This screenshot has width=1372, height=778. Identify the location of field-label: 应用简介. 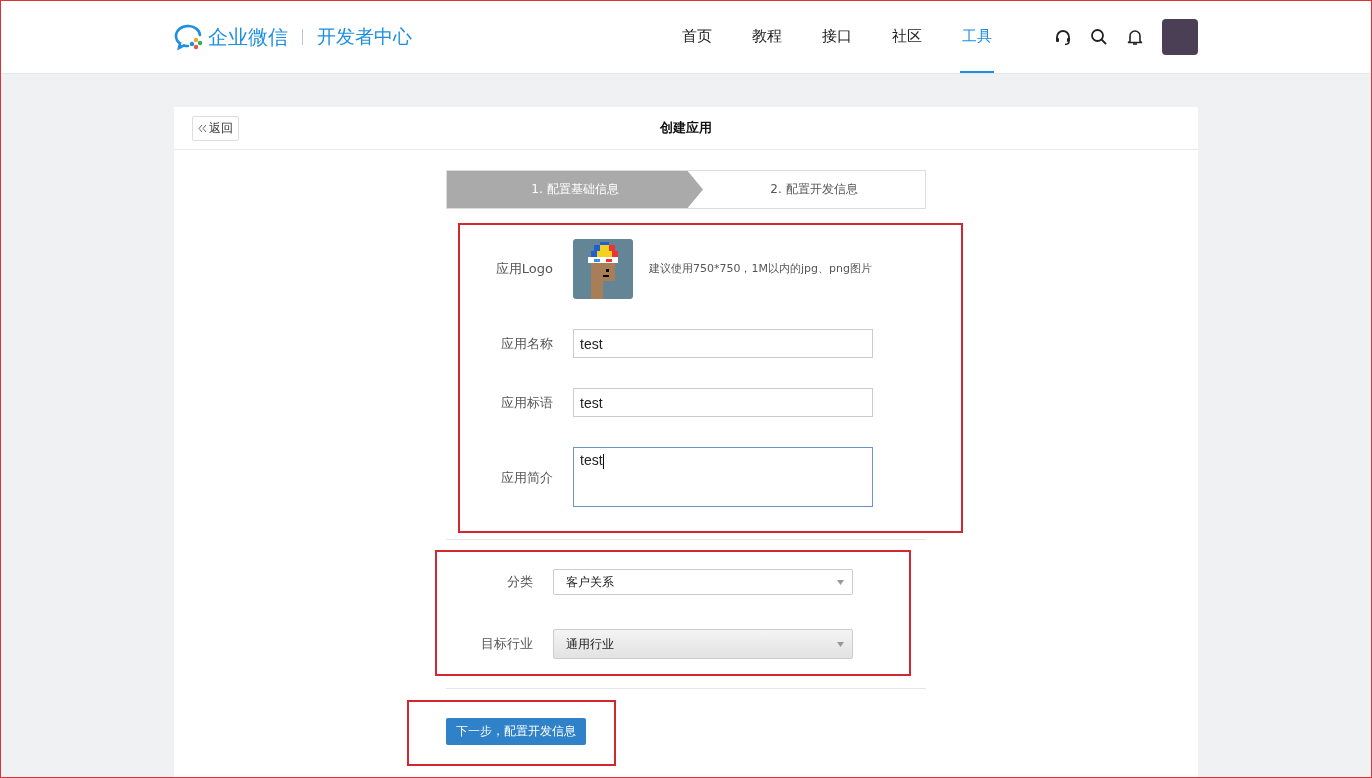
(526, 478).